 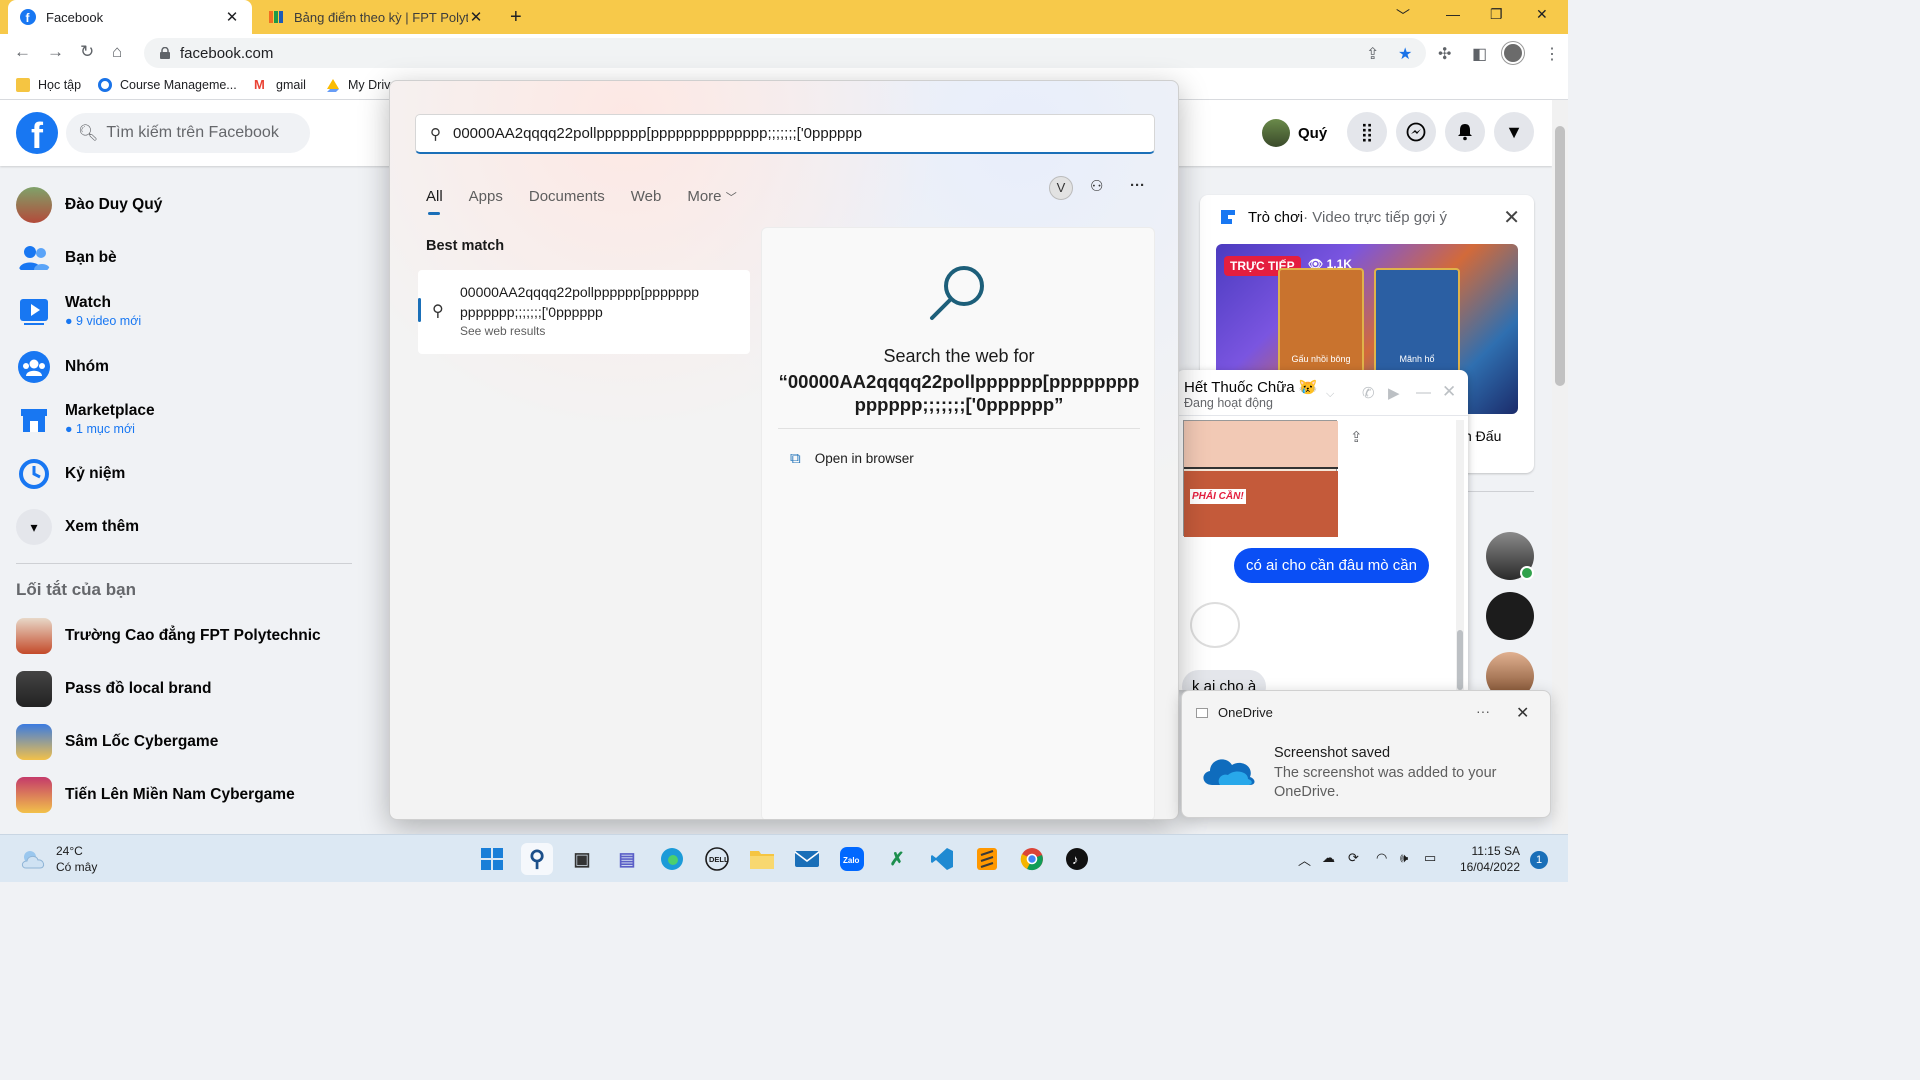 What do you see at coordinates (486, 196) in the screenshot?
I see `tab-apps: Apps` at bounding box center [486, 196].